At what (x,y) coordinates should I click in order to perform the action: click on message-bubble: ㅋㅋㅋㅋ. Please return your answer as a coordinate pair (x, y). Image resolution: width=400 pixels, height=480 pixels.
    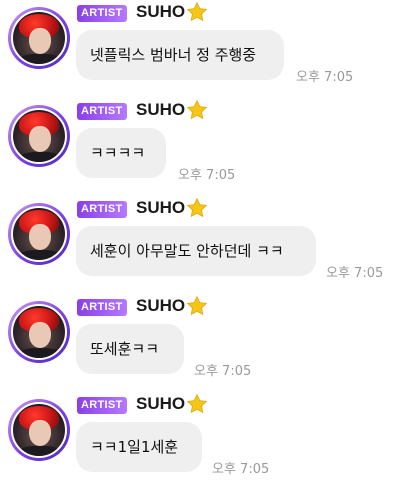
    Looking at the image, I should click on (121, 153).